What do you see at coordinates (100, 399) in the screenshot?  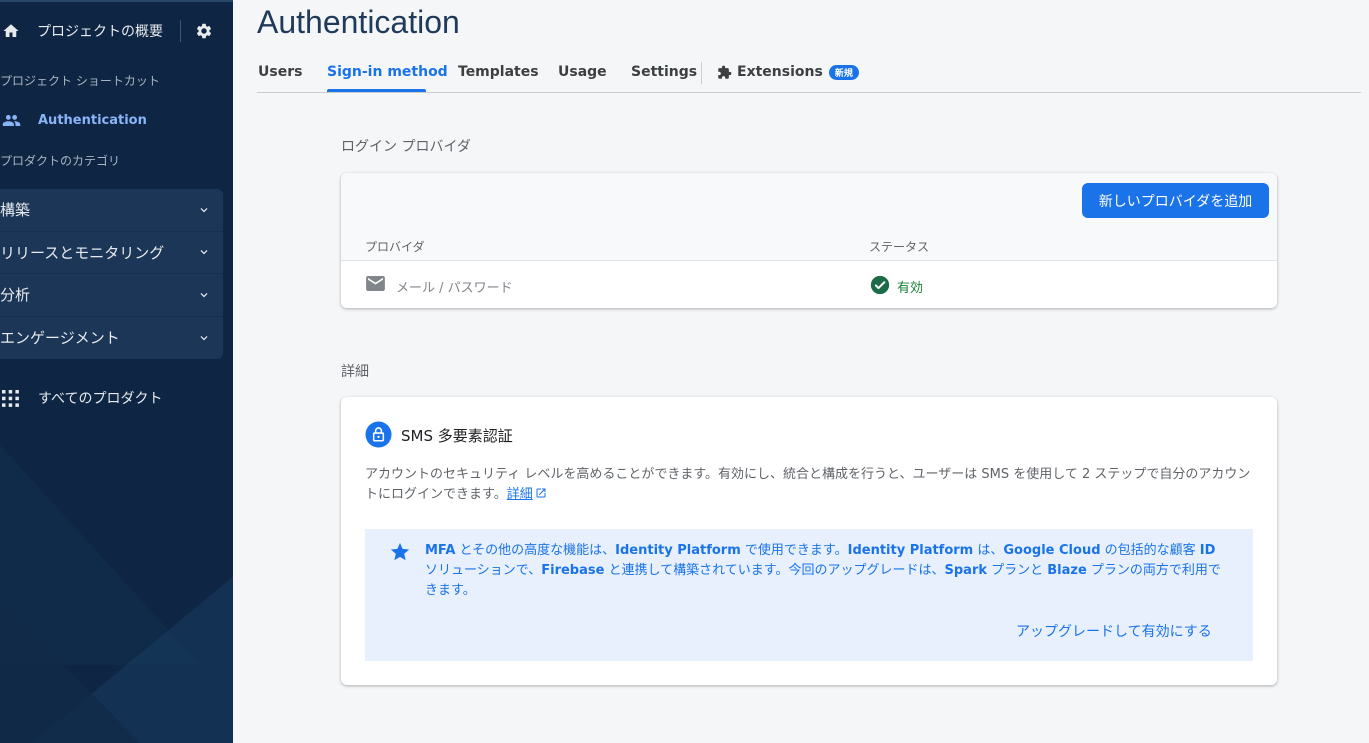 I see `all-products-label: すべてのプロダクト` at bounding box center [100, 399].